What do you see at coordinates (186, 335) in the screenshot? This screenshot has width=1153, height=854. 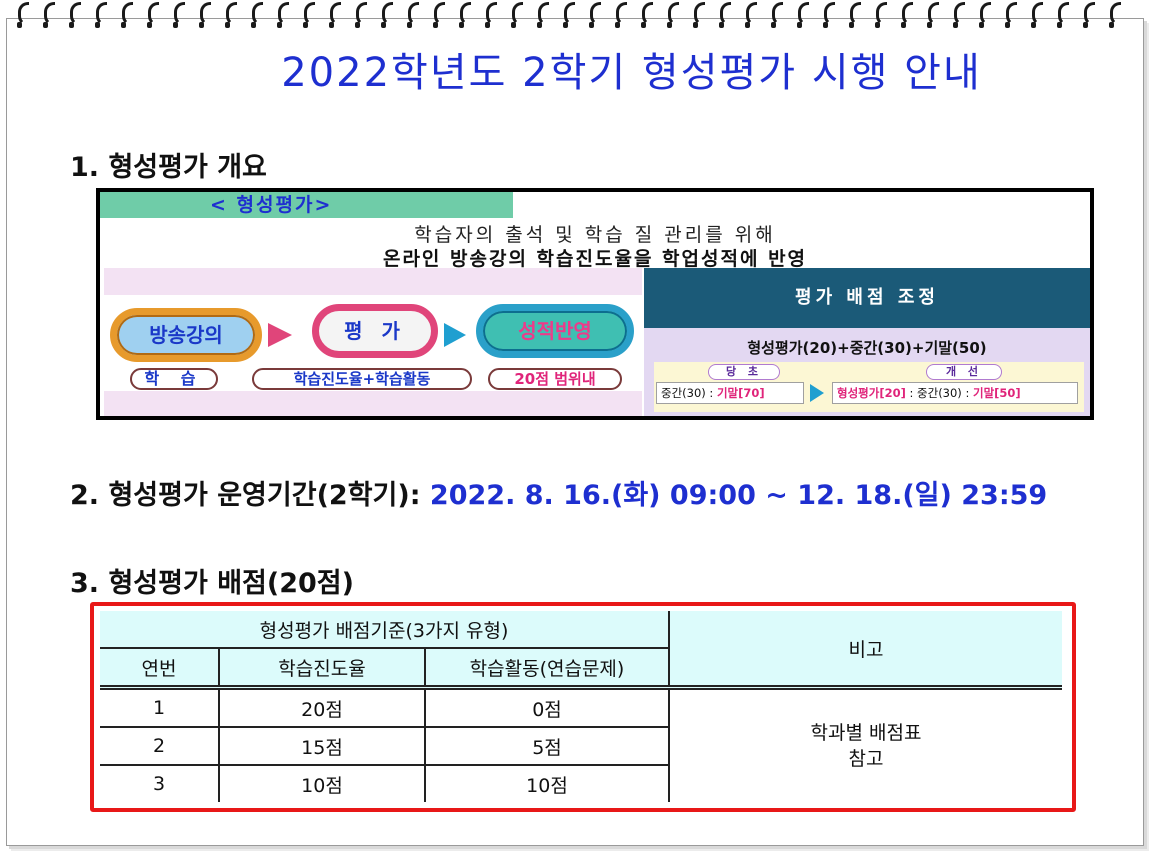 I see `flow-step-broadcast: 방송강의` at bounding box center [186, 335].